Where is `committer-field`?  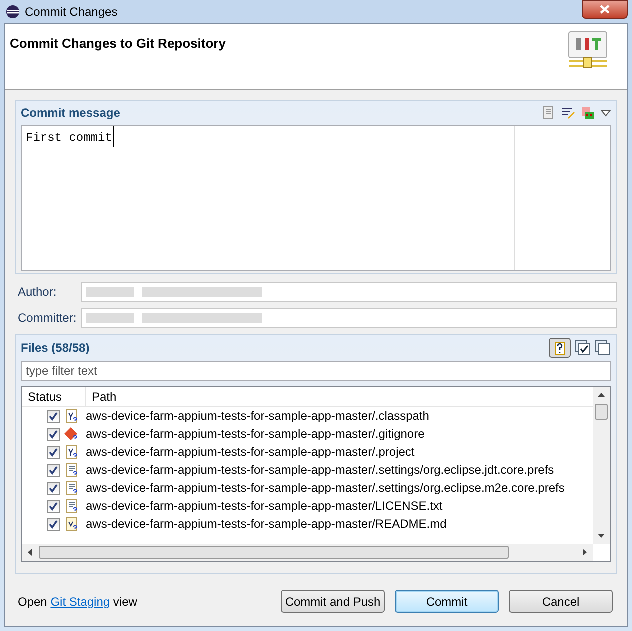
committer-field is located at coordinates (349, 318).